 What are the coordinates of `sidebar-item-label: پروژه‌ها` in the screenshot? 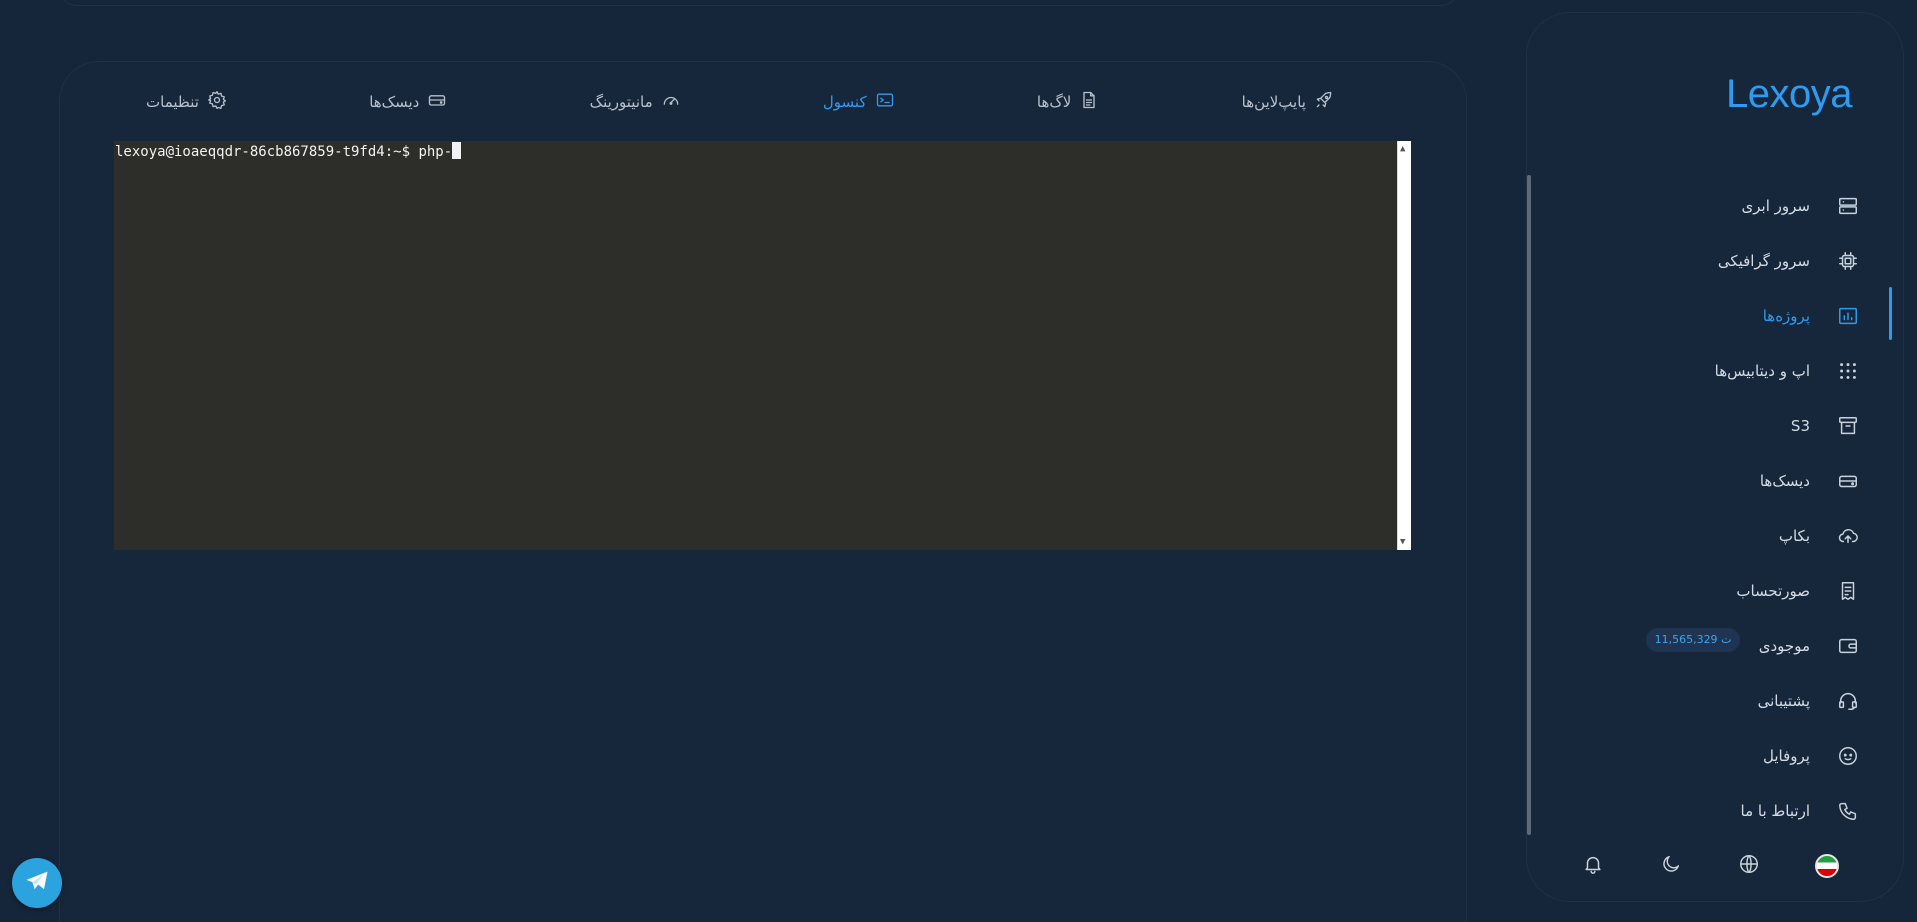 It's located at (1786, 315).